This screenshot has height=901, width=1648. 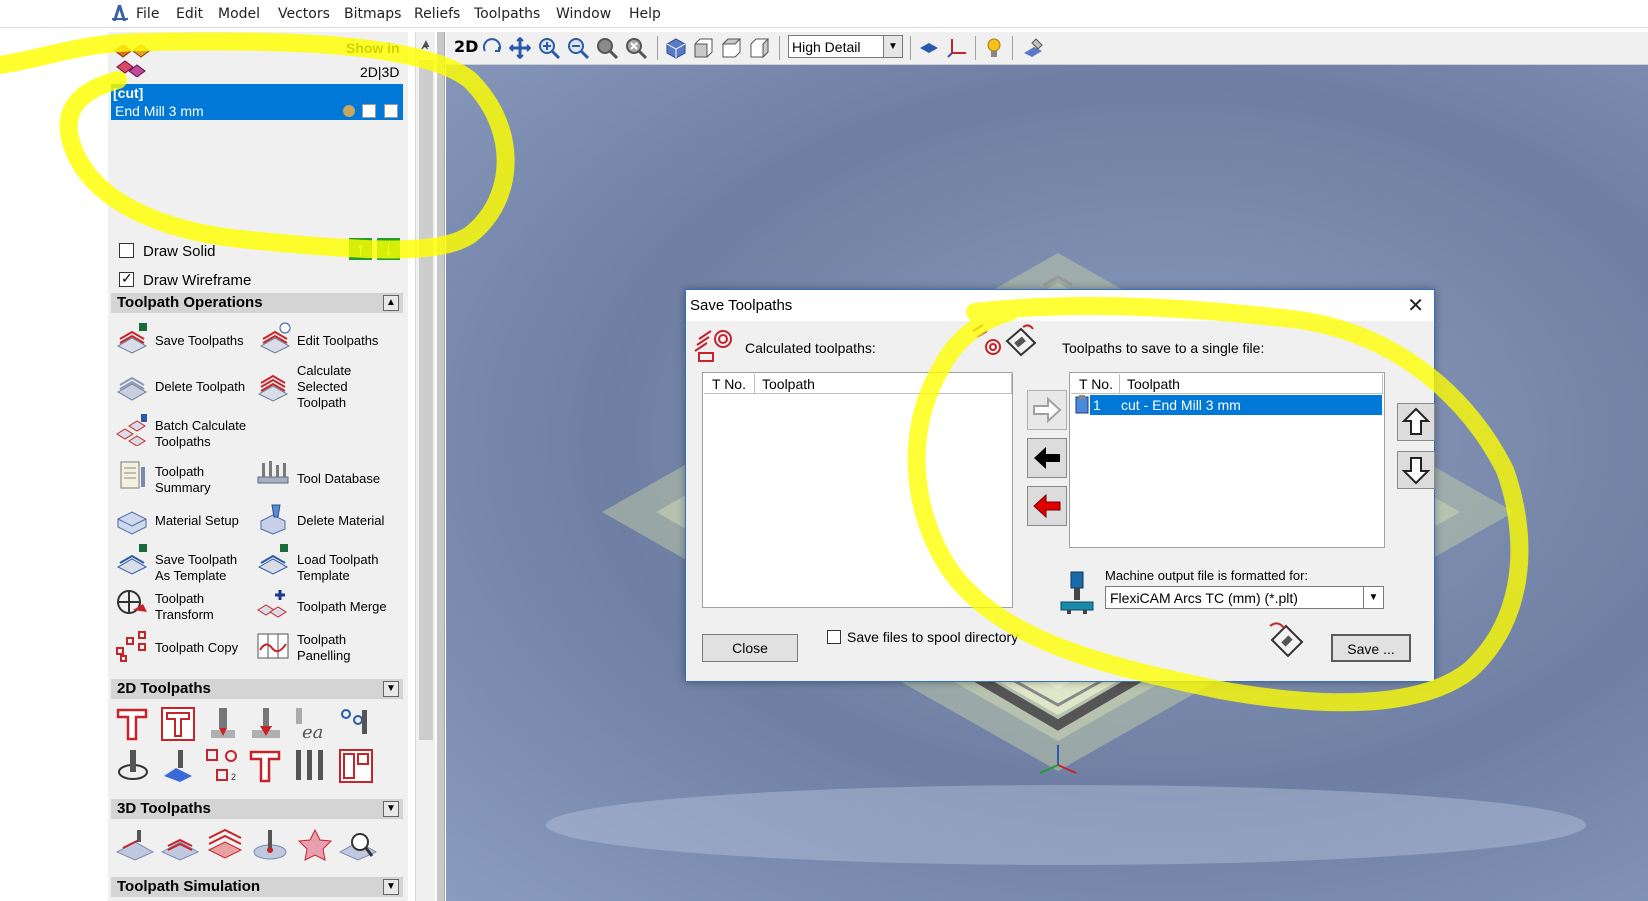 What do you see at coordinates (273, 386) in the screenshot?
I see `calculate-selected-icon` at bounding box center [273, 386].